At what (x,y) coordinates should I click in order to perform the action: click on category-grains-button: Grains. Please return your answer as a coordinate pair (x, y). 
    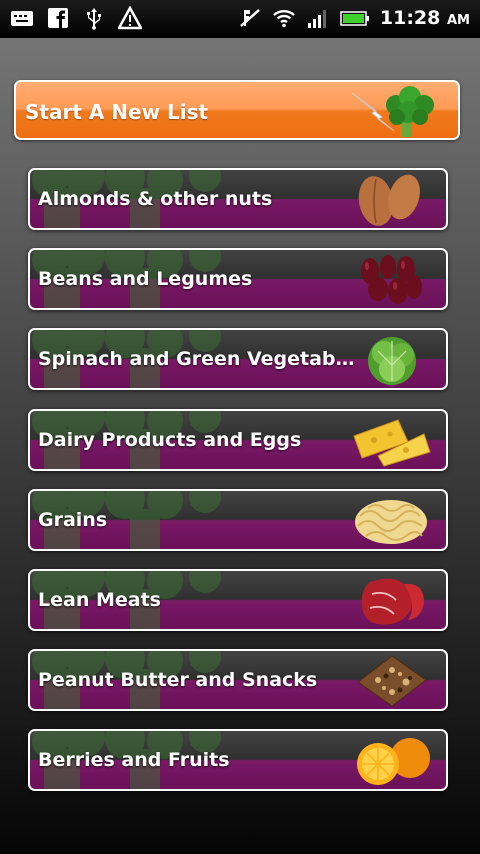
    Looking at the image, I should click on (238, 519).